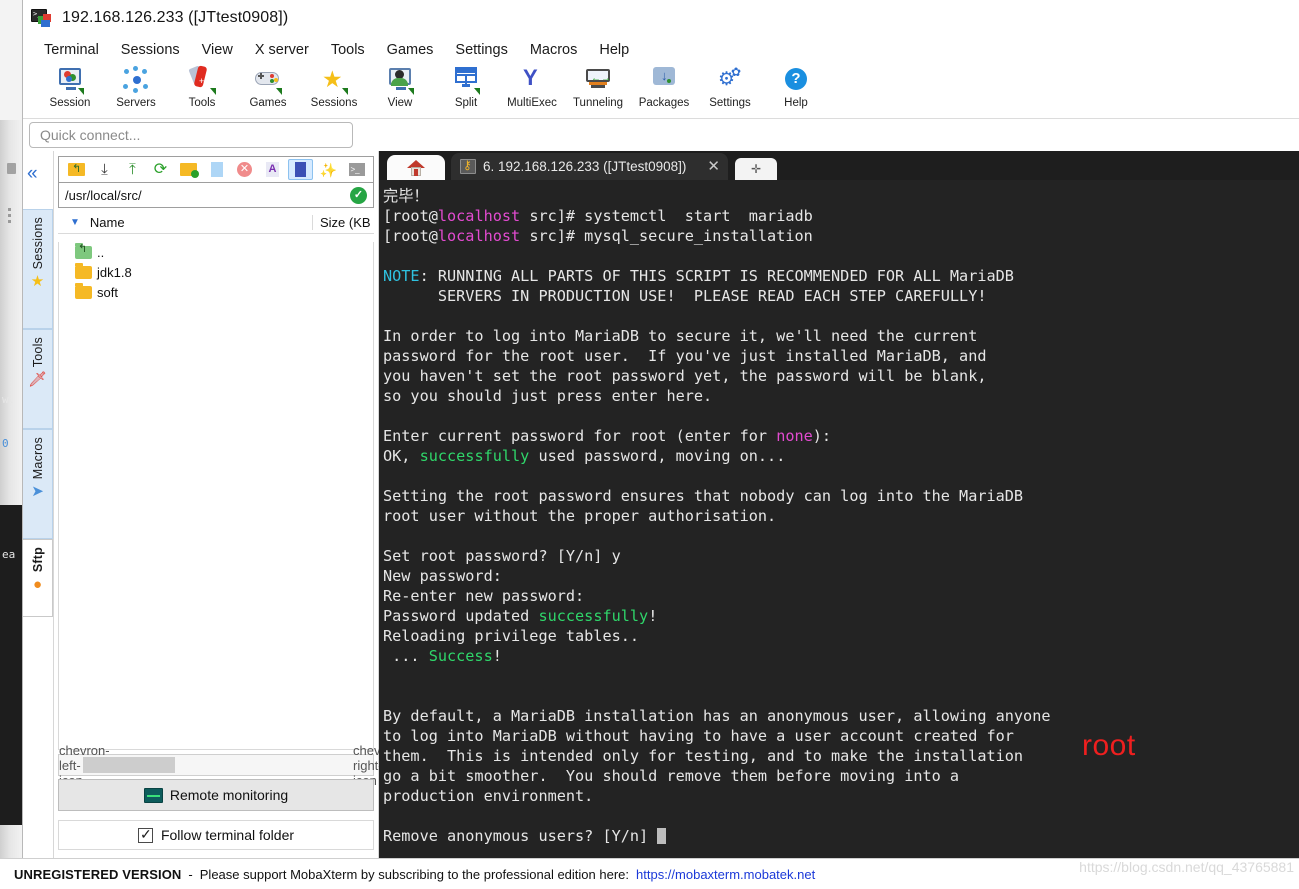 This screenshot has height=889, width=1299. Describe the element at coordinates (216, 765) in the screenshot. I see `scrollbar-track` at that location.